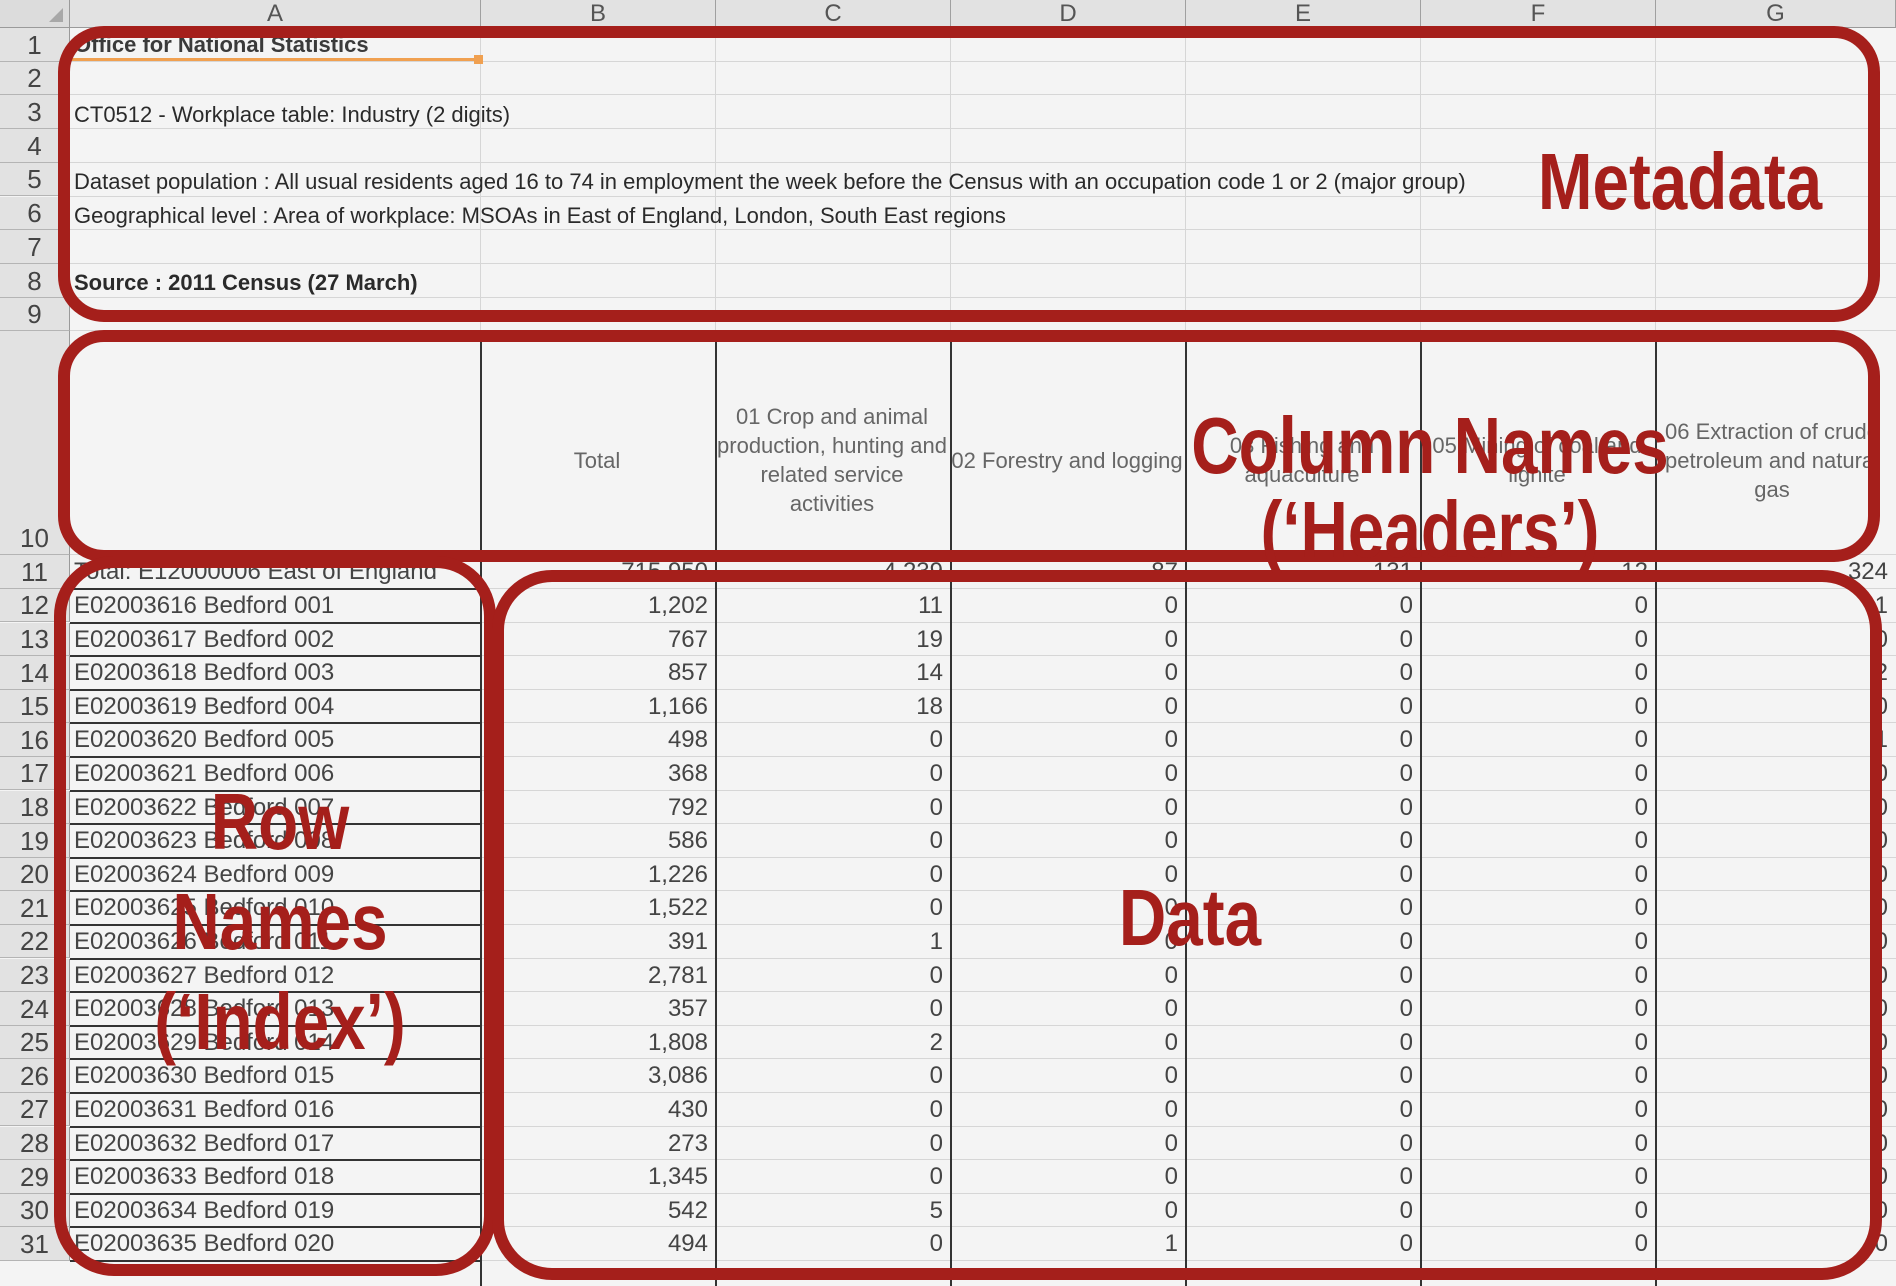  I want to click on column-names-label: Column Names (‘Headers’), so click(1430, 487).